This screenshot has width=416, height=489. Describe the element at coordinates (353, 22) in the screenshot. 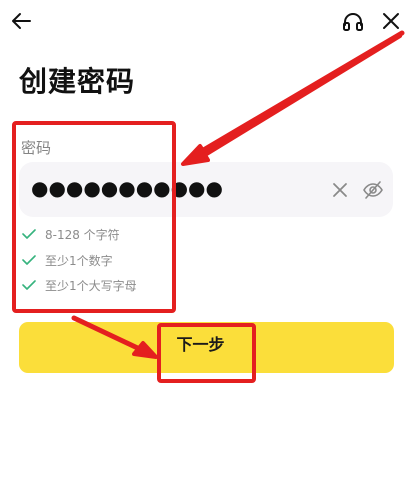

I see `headset-icon` at that location.